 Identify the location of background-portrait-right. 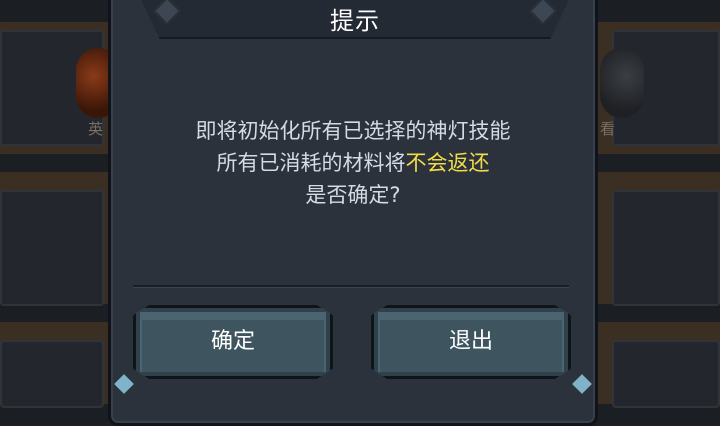
(622, 83).